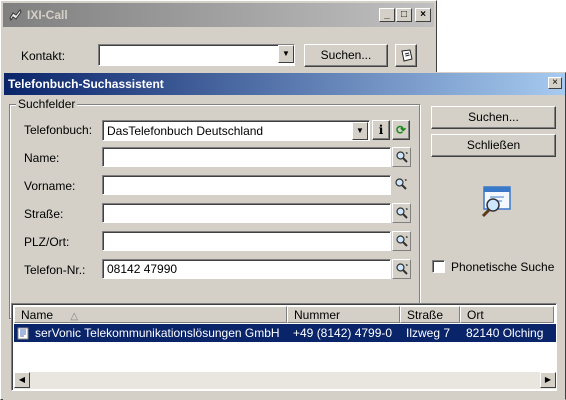 This screenshot has width=566, height=400. I want to click on phone-number-label: Telefon-Nr.:, so click(55, 270).